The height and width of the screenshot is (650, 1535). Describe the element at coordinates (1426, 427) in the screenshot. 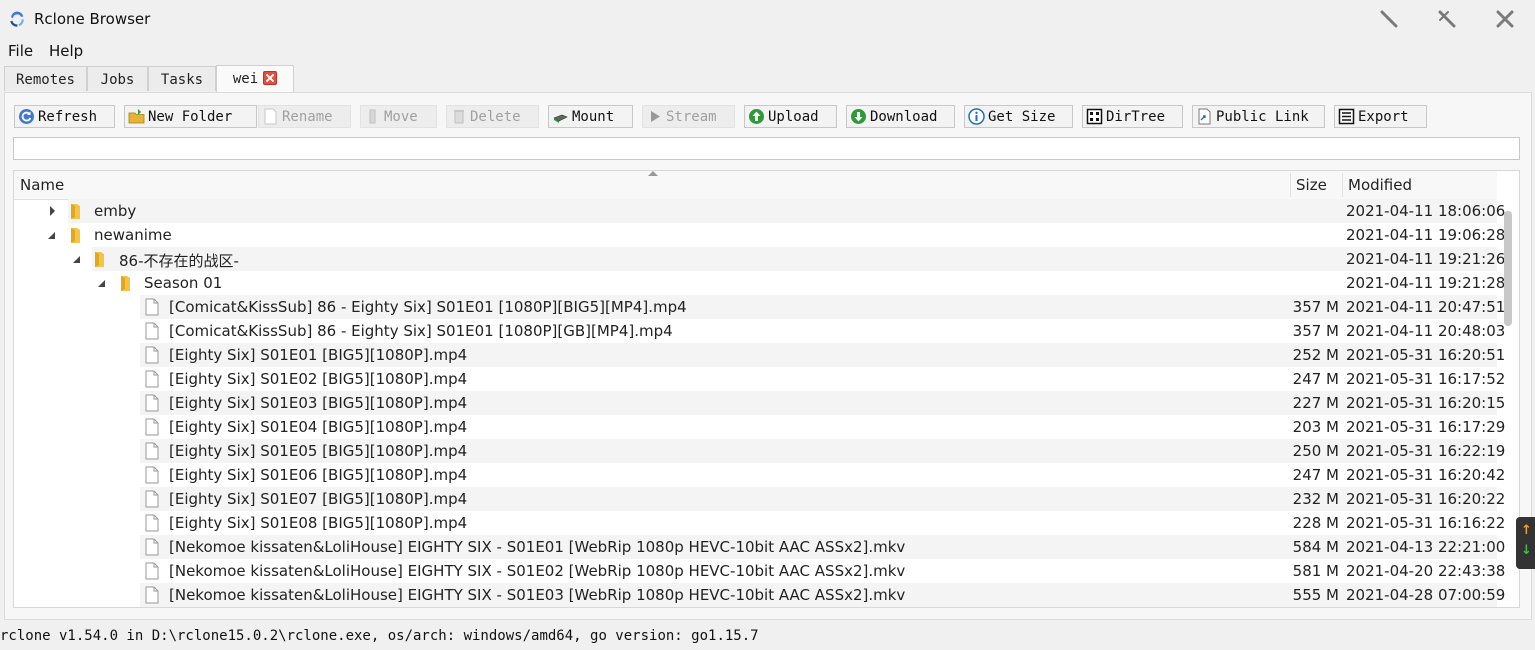

I see `row-modified: 2021-05-31 16:17:29` at that location.